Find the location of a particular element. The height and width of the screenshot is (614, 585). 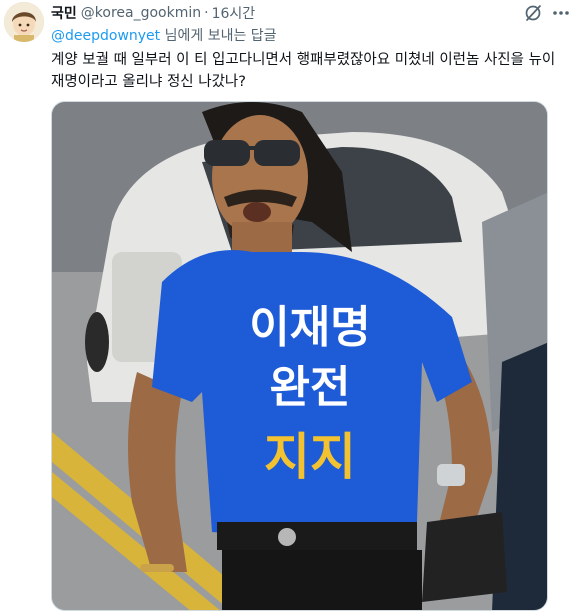

author-handle: @korea_gookmin is located at coordinates (141, 13).